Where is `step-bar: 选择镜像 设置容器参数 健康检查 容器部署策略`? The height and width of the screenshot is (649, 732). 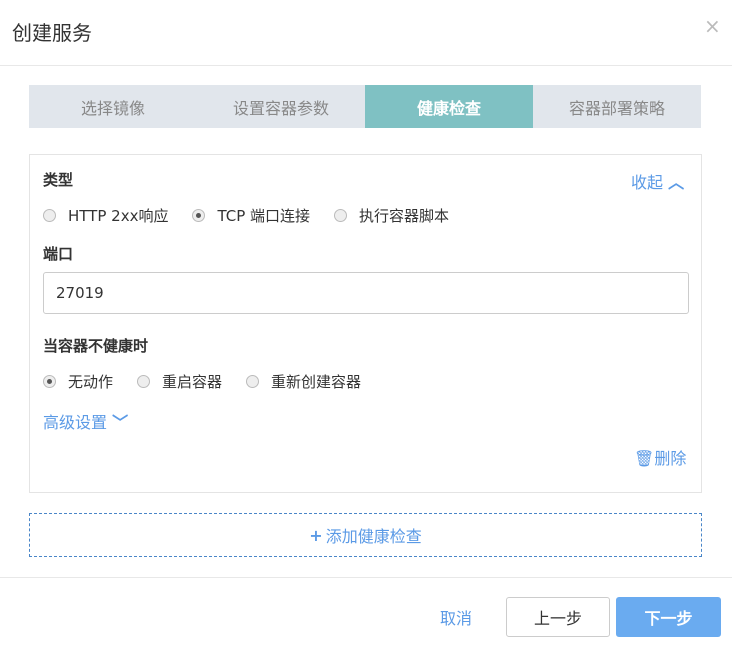
step-bar: 选择镜像 设置容器参数 健康检查 容器部署策略 is located at coordinates (365, 106).